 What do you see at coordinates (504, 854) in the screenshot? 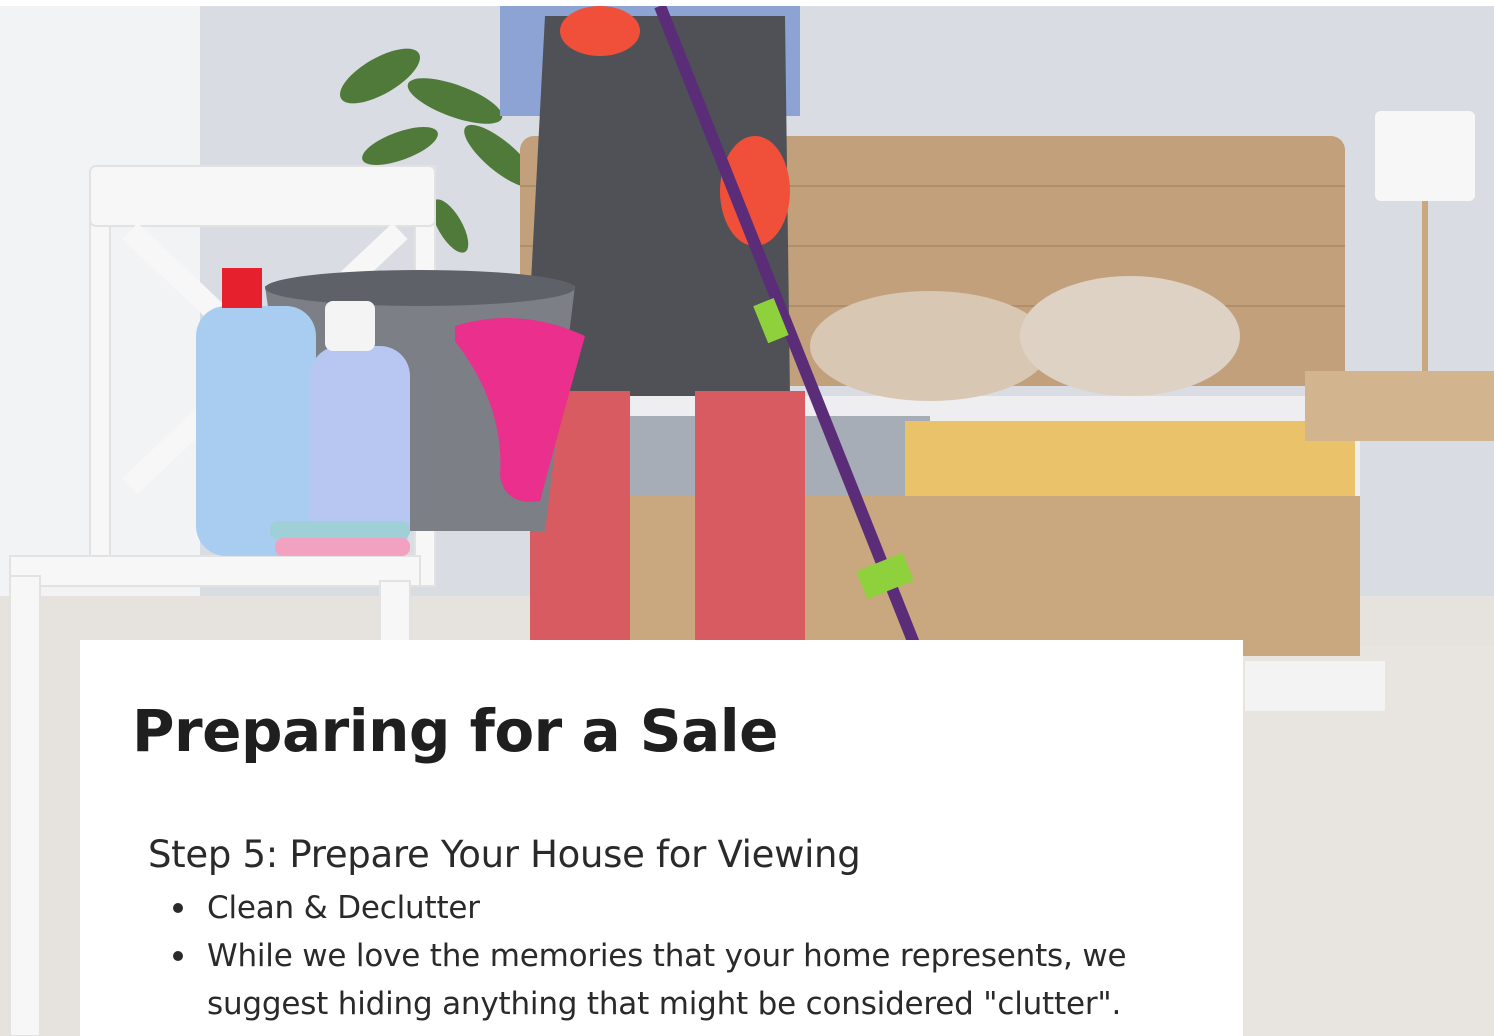
I see `step-heading: Step 5: Prepare Your House for Viewing` at bounding box center [504, 854].